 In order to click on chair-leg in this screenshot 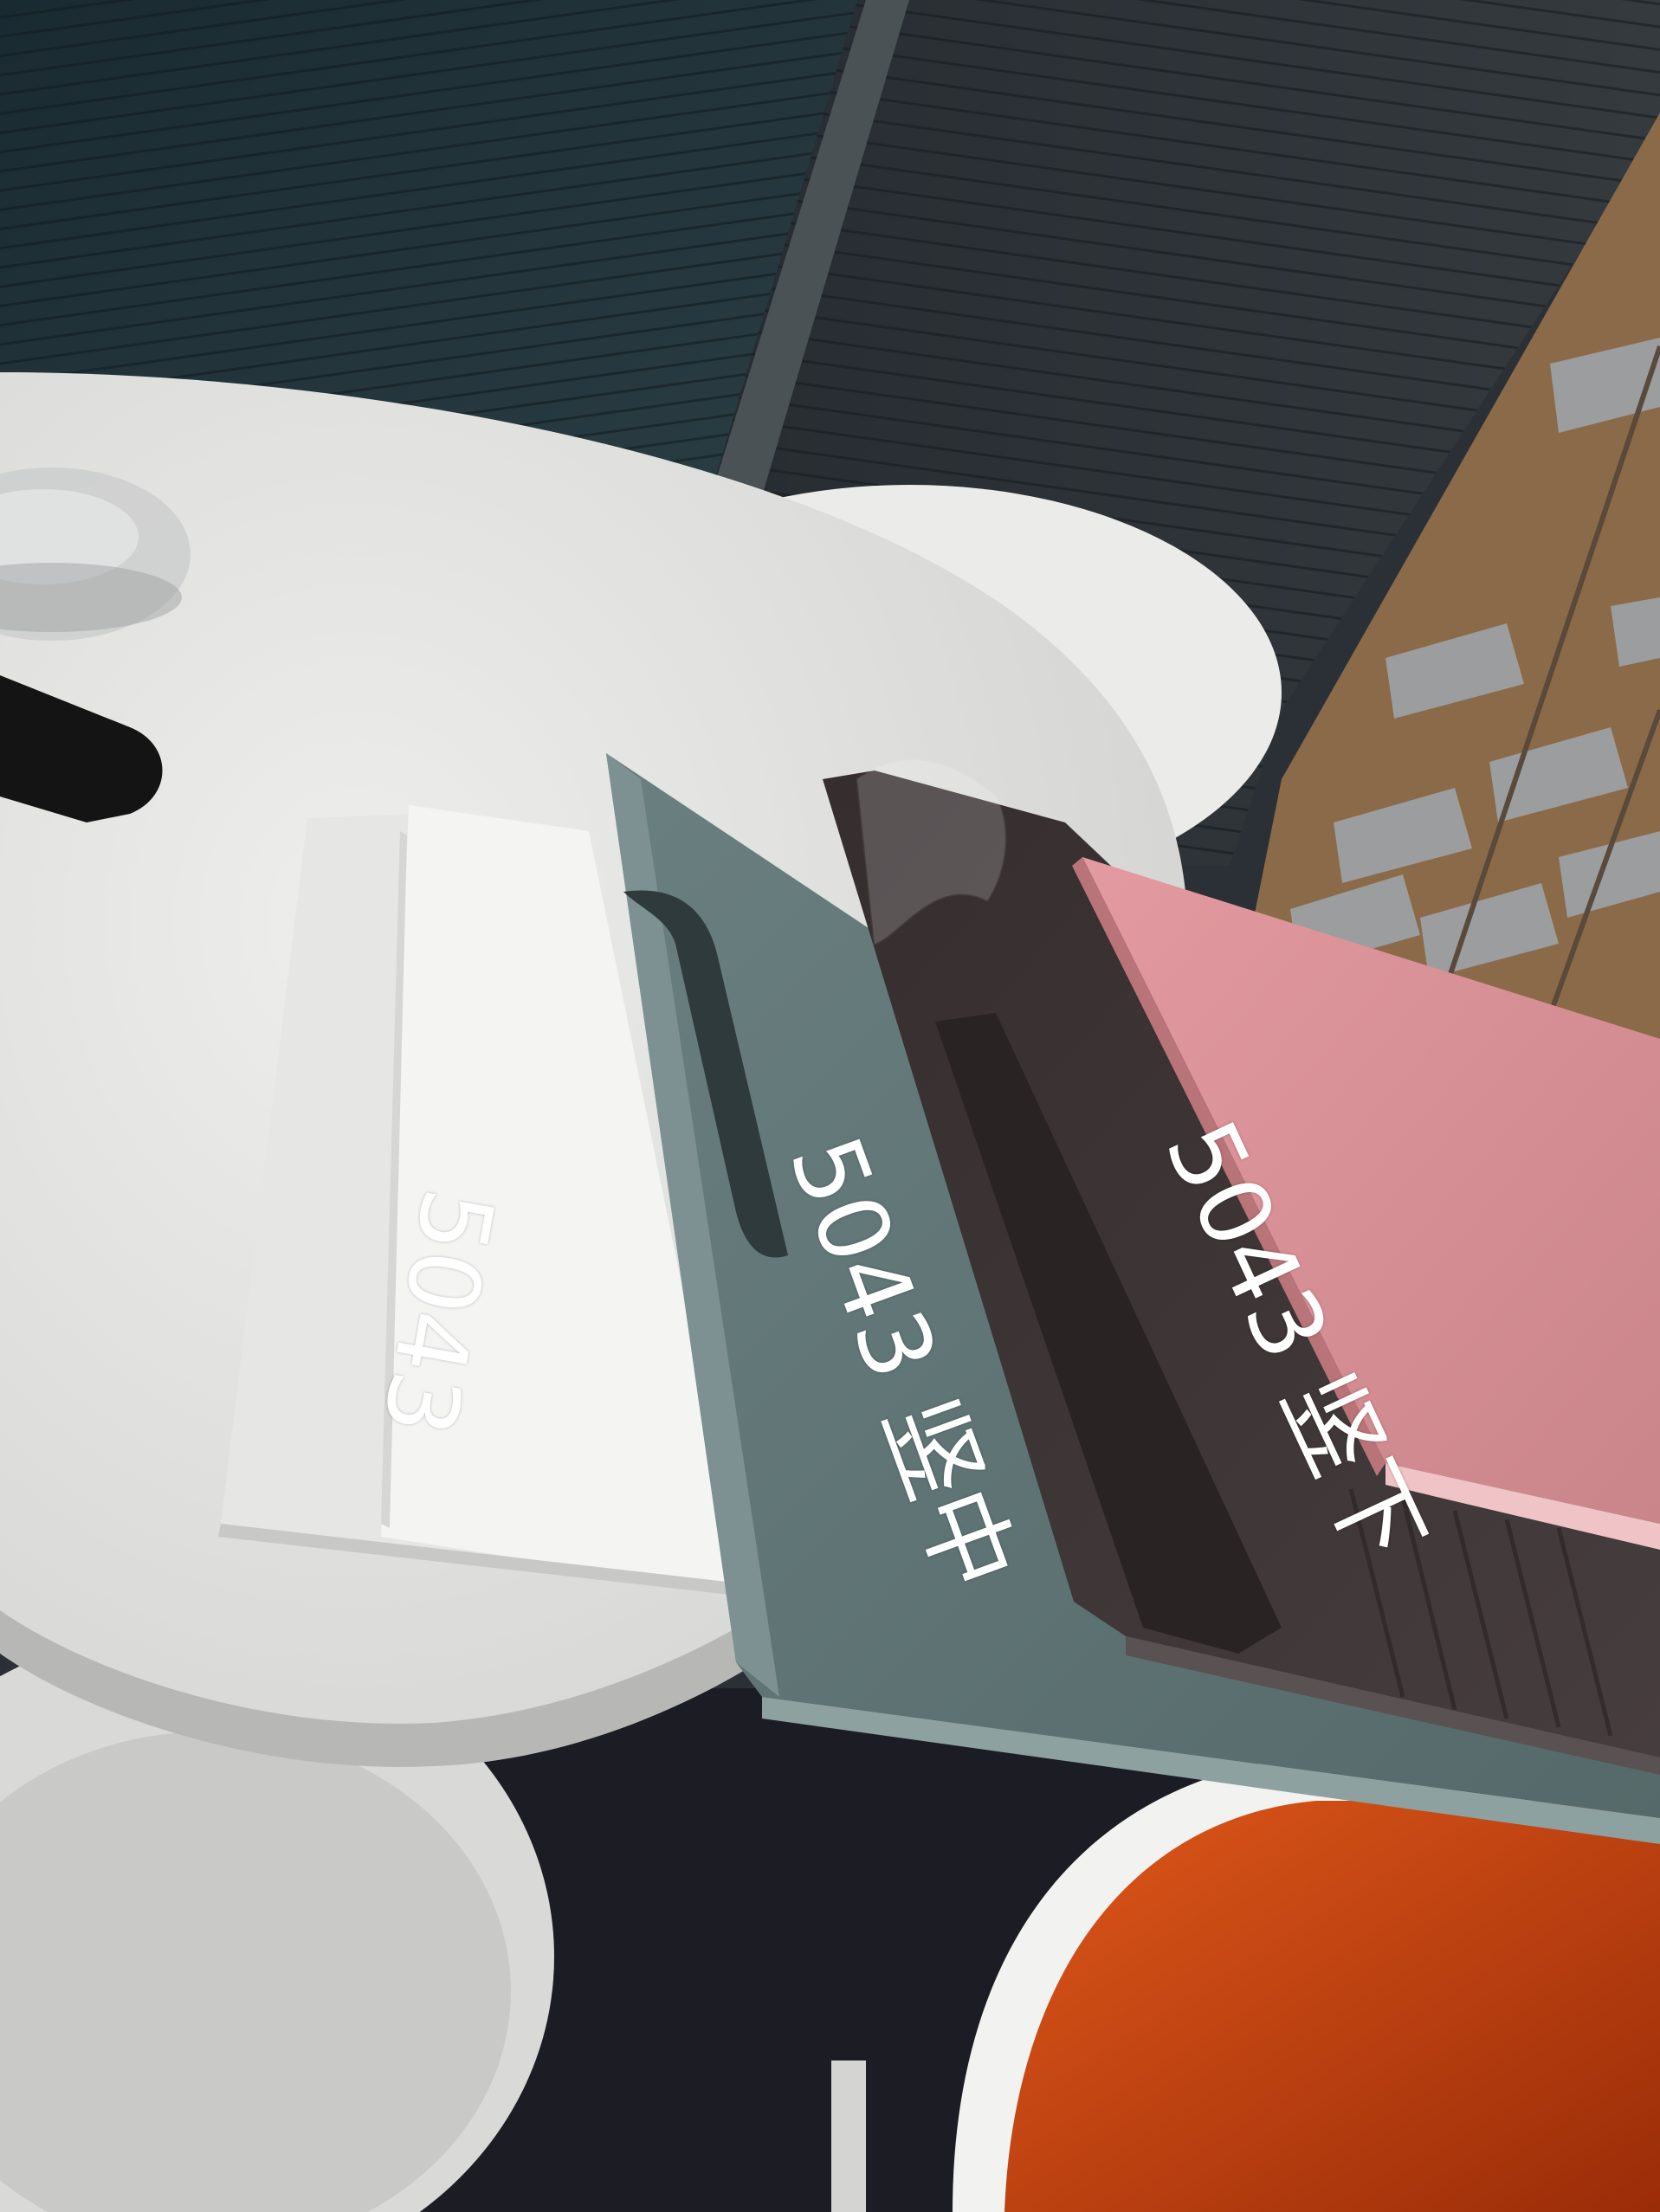, I will do `click(848, 2136)`.